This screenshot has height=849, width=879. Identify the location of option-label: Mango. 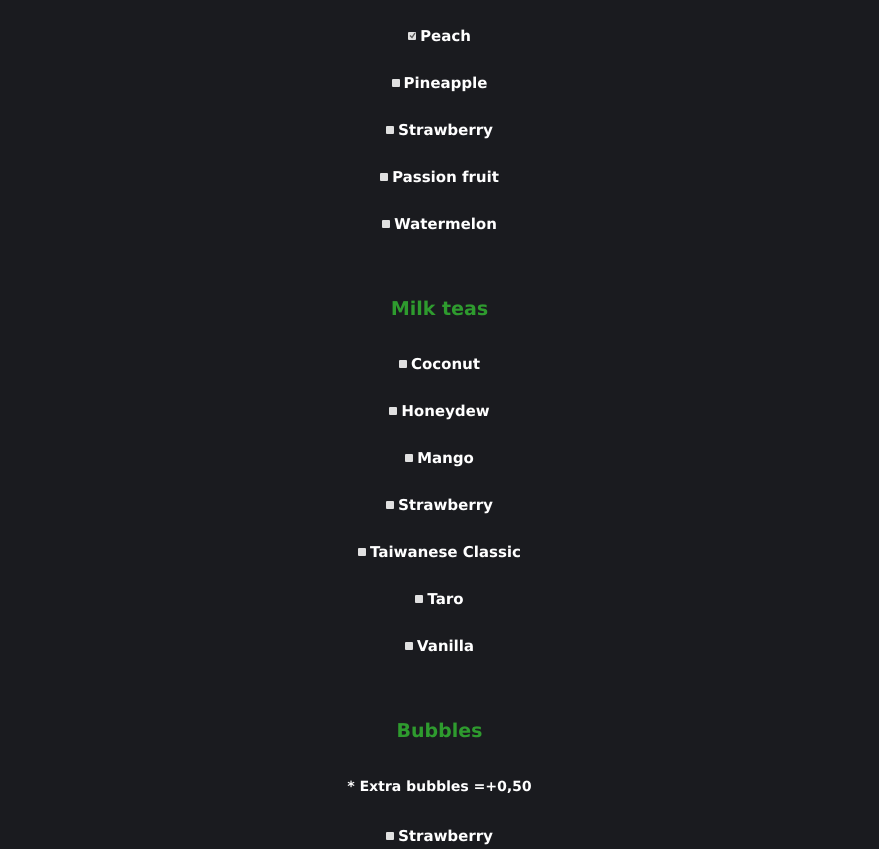
(445, 457).